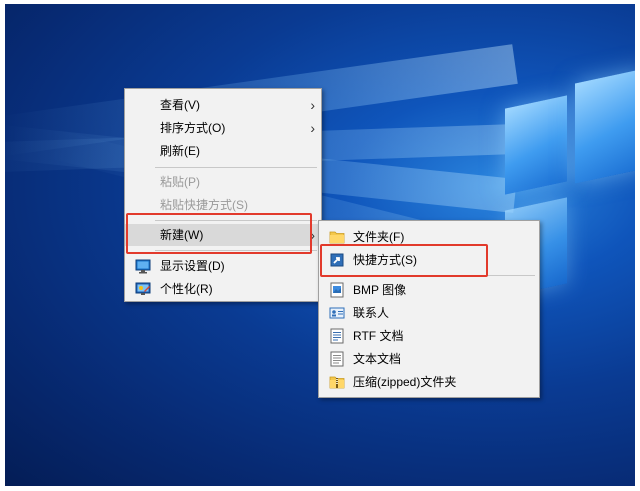 This screenshot has width=640, height=491. What do you see at coordinates (219, 233) in the screenshot?
I see `highlight-box-new` at bounding box center [219, 233].